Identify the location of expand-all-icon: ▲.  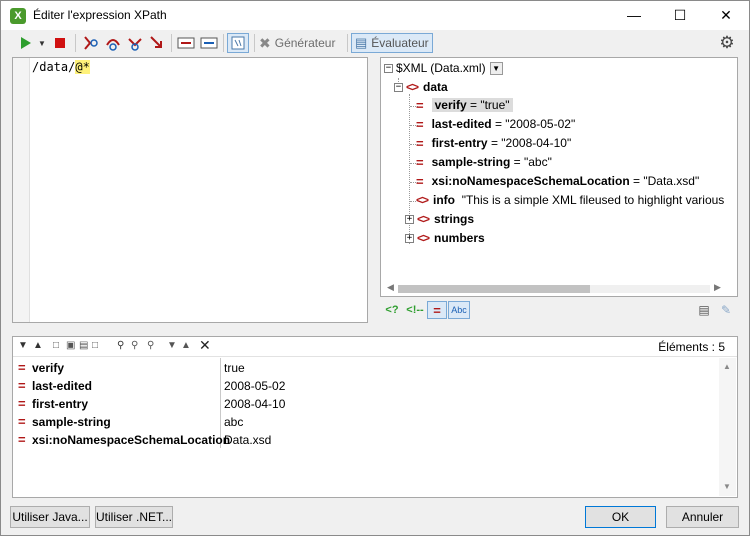
(38, 345).